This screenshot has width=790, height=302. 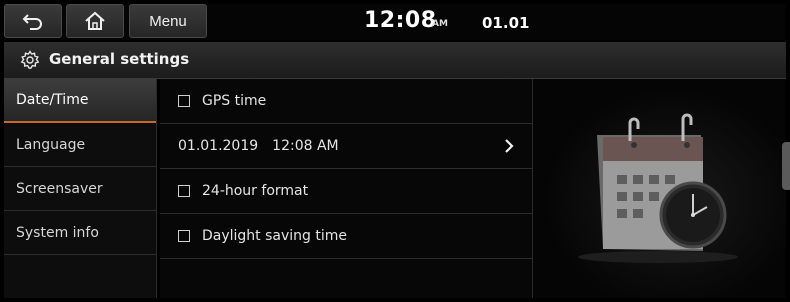 I want to click on gps-time-label: GPS time, so click(x=234, y=101).